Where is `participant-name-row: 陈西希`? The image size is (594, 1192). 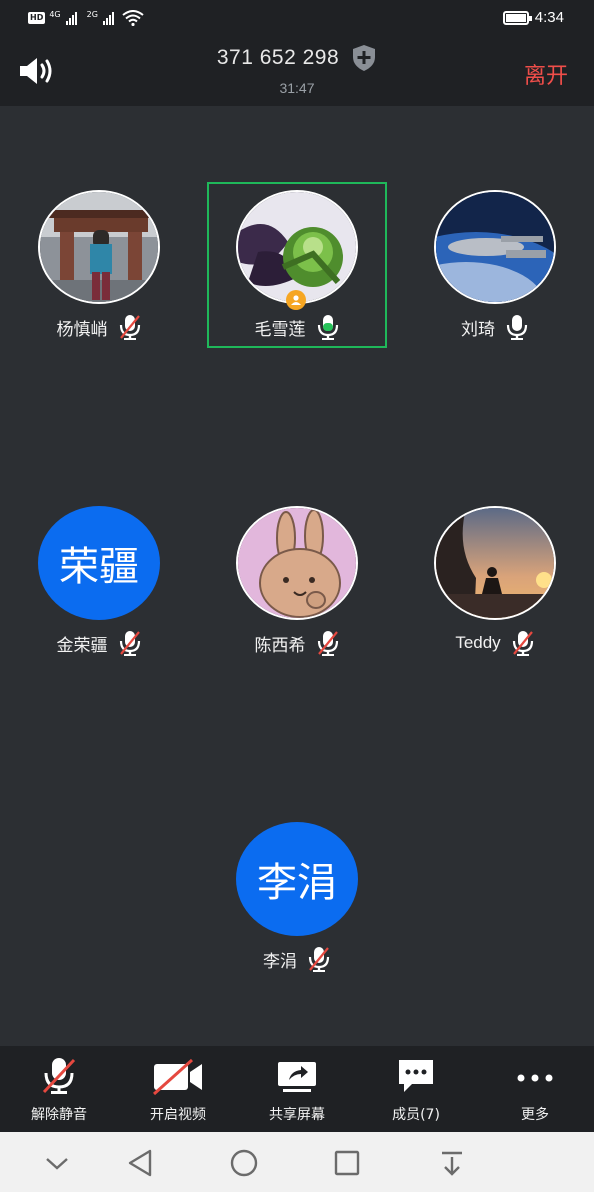
participant-name-row: 陈西希 is located at coordinates (297, 643).